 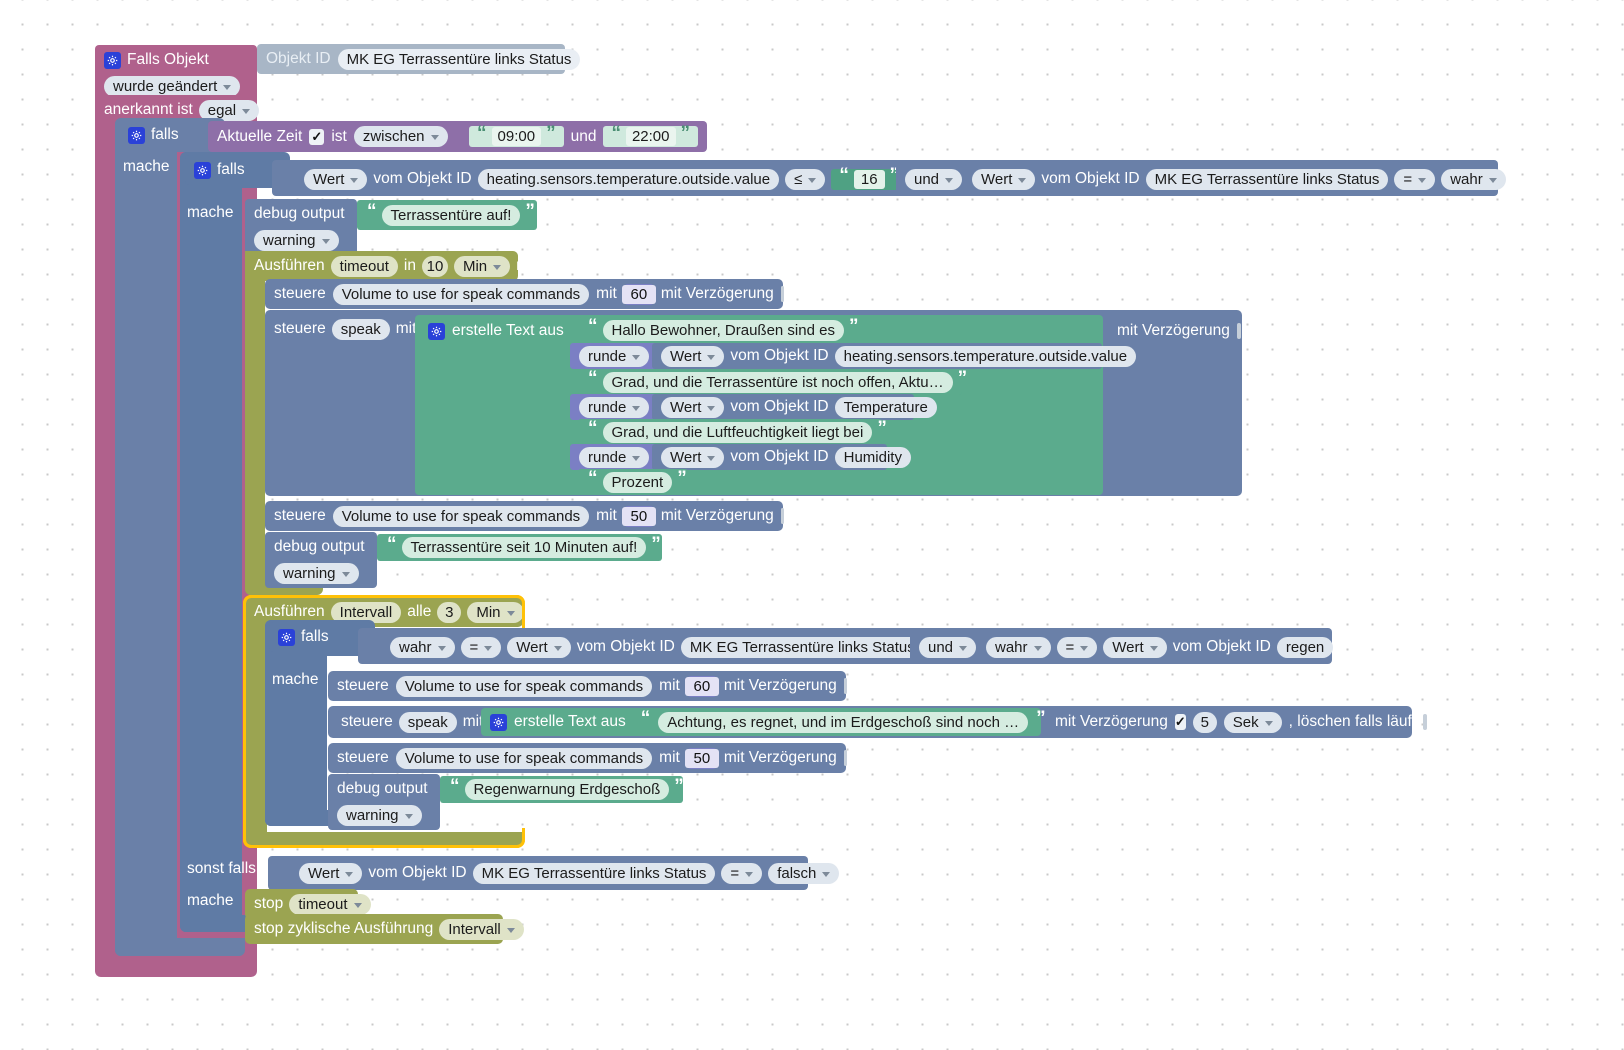 What do you see at coordinates (804, 873) in the screenshot?
I see `else-if-compare-dropdown: falsch` at bounding box center [804, 873].